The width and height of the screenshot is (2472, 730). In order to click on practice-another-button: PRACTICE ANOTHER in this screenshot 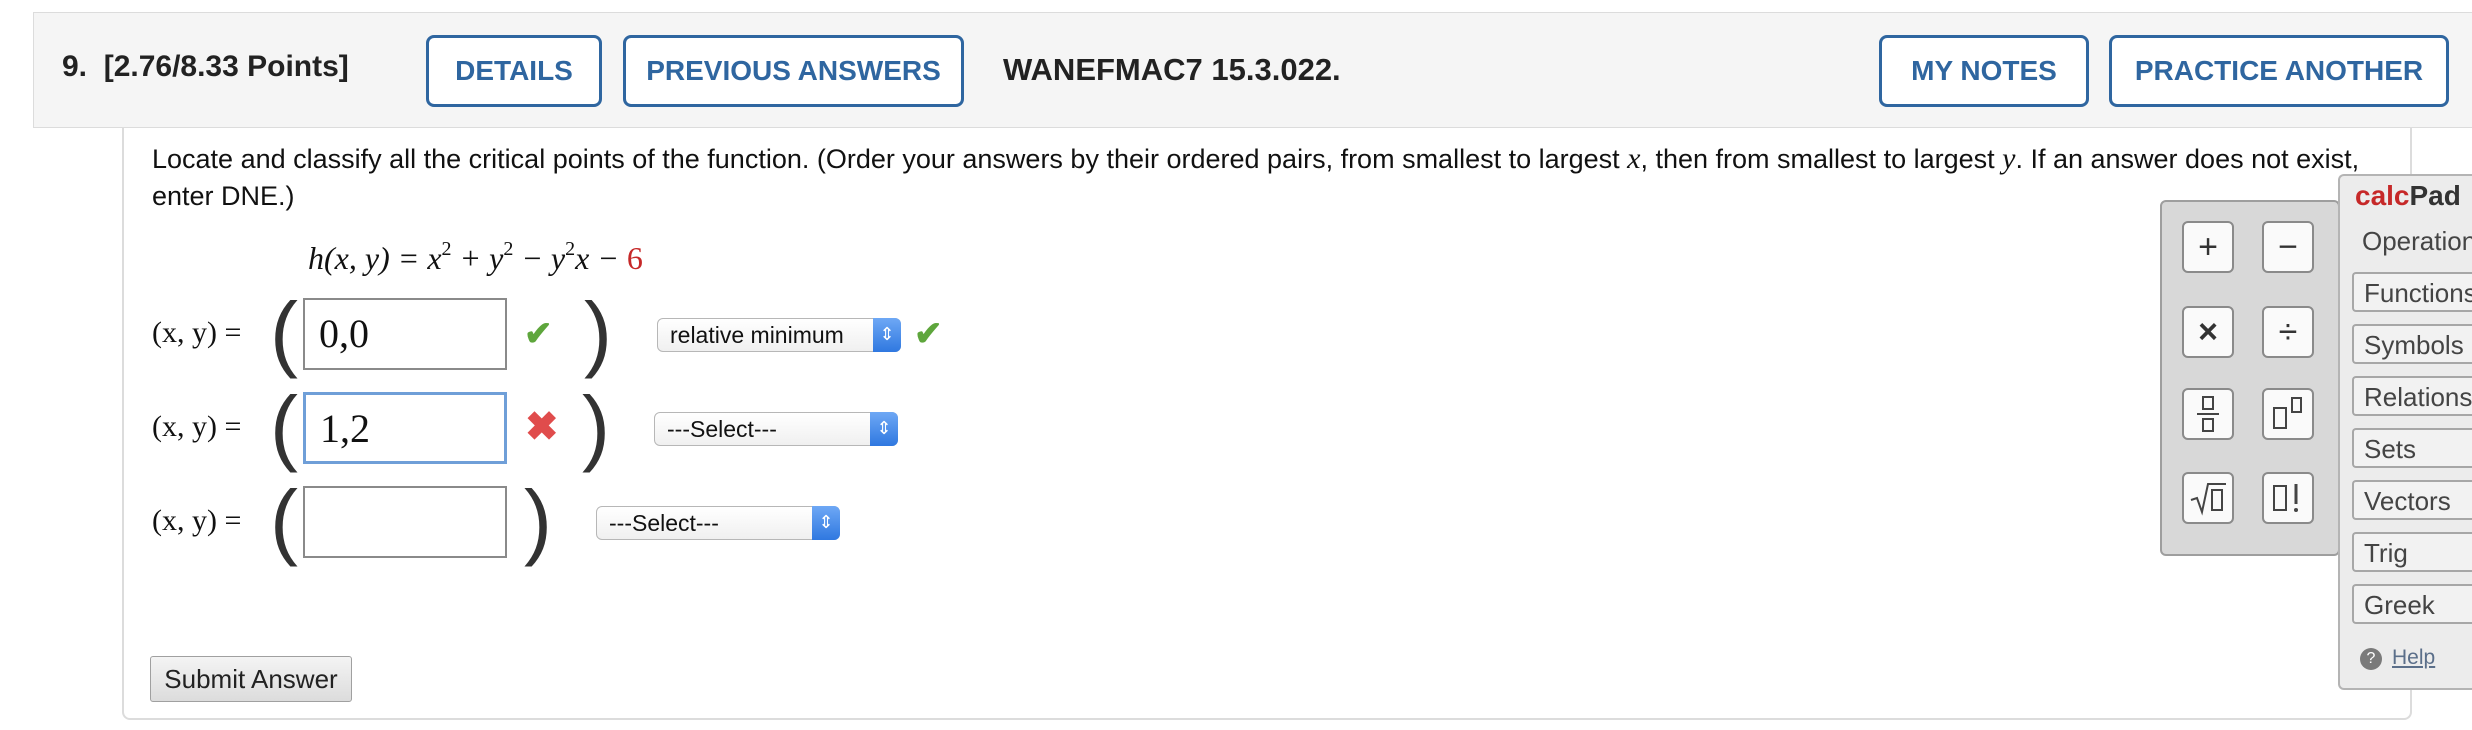, I will do `click(2279, 71)`.